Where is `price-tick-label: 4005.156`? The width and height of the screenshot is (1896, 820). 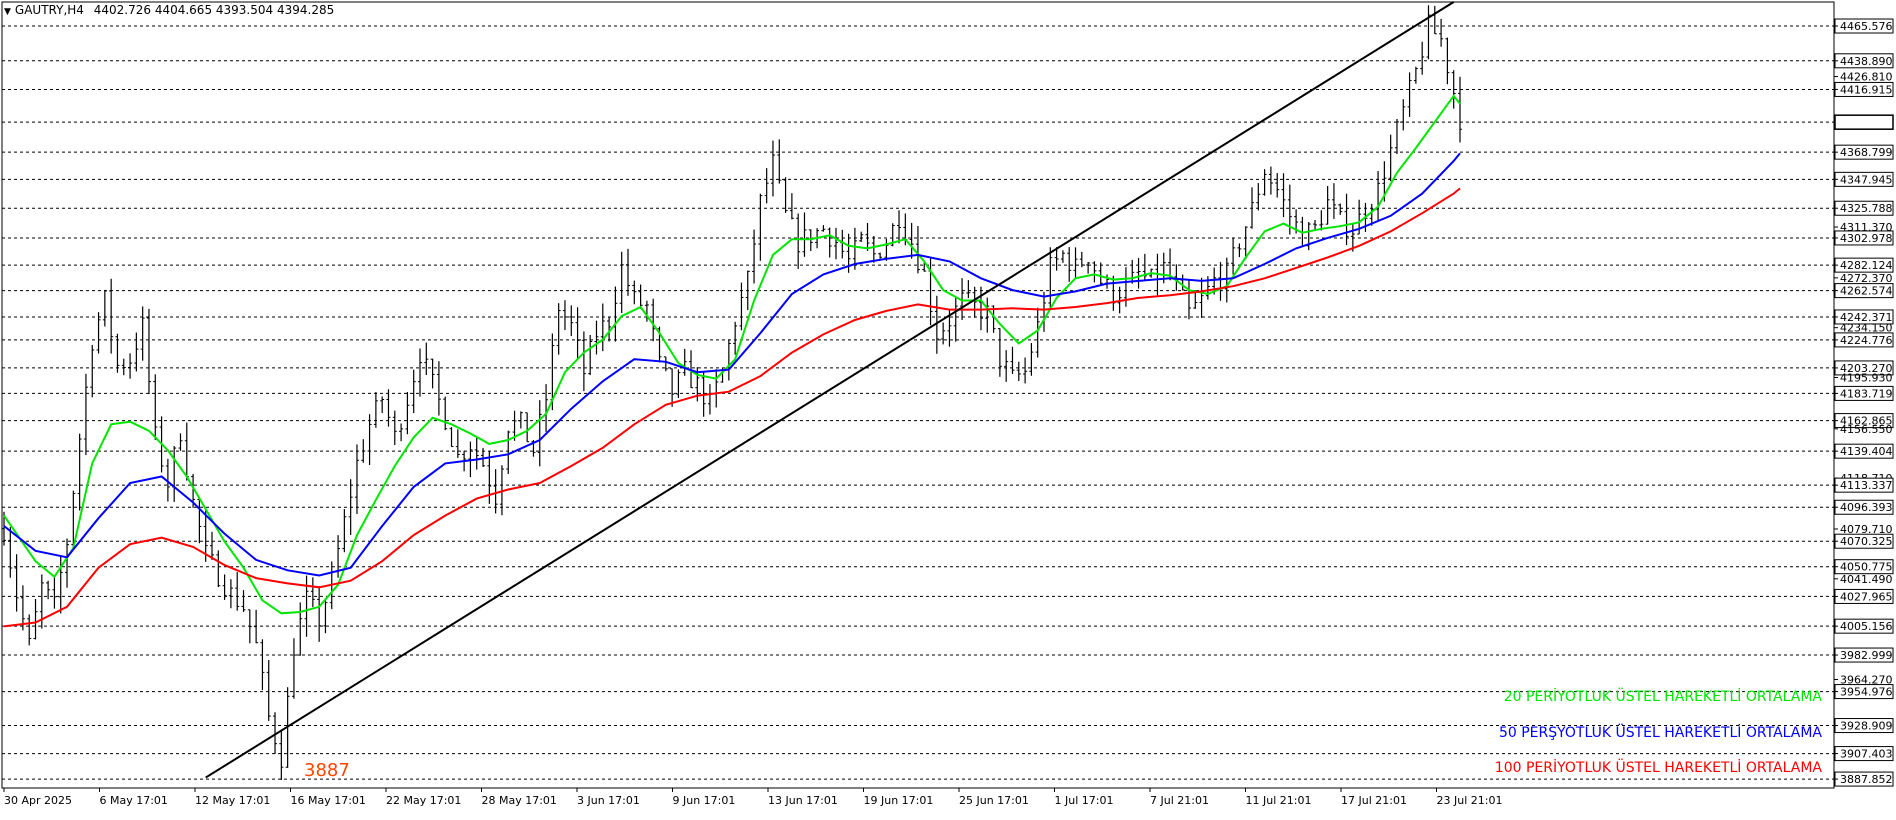 price-tick-label: 4005.156 is located at coordinates (1866, 626).